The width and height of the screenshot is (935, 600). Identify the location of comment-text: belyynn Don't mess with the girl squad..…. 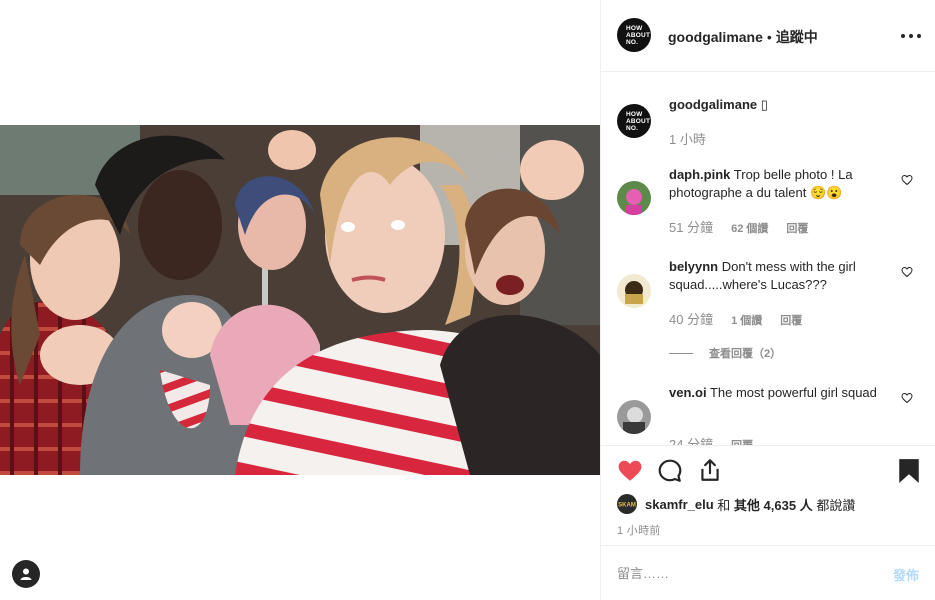
(778, 276).